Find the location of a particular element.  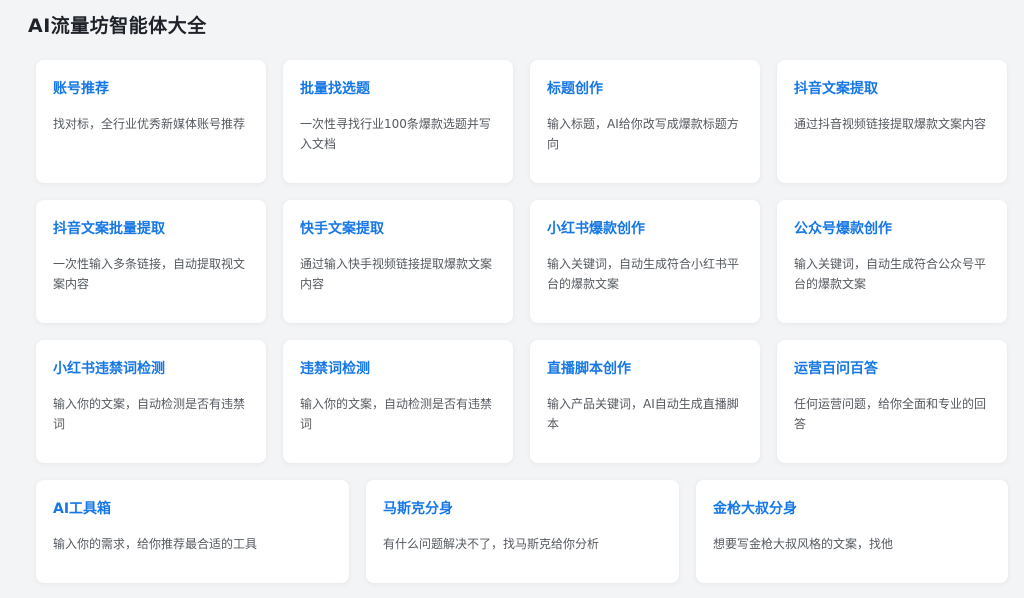

agent-card-account-recommend: 账号推荐 找对标，全行业优秀新媒体账号推荐 is located at coordinates (151, 121).